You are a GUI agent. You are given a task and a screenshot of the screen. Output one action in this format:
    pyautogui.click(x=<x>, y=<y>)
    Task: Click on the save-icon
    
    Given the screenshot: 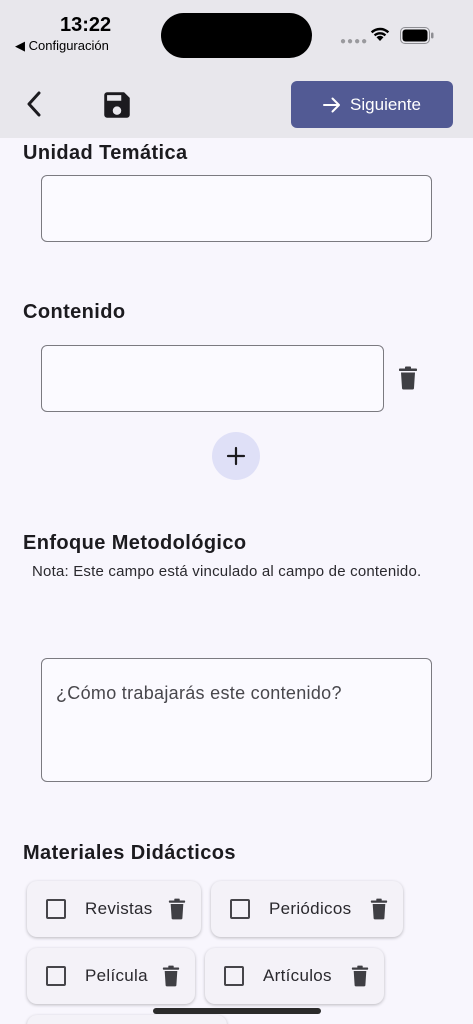 What is the action you would take?
    pyautogui.click(x=117, y=105)
    